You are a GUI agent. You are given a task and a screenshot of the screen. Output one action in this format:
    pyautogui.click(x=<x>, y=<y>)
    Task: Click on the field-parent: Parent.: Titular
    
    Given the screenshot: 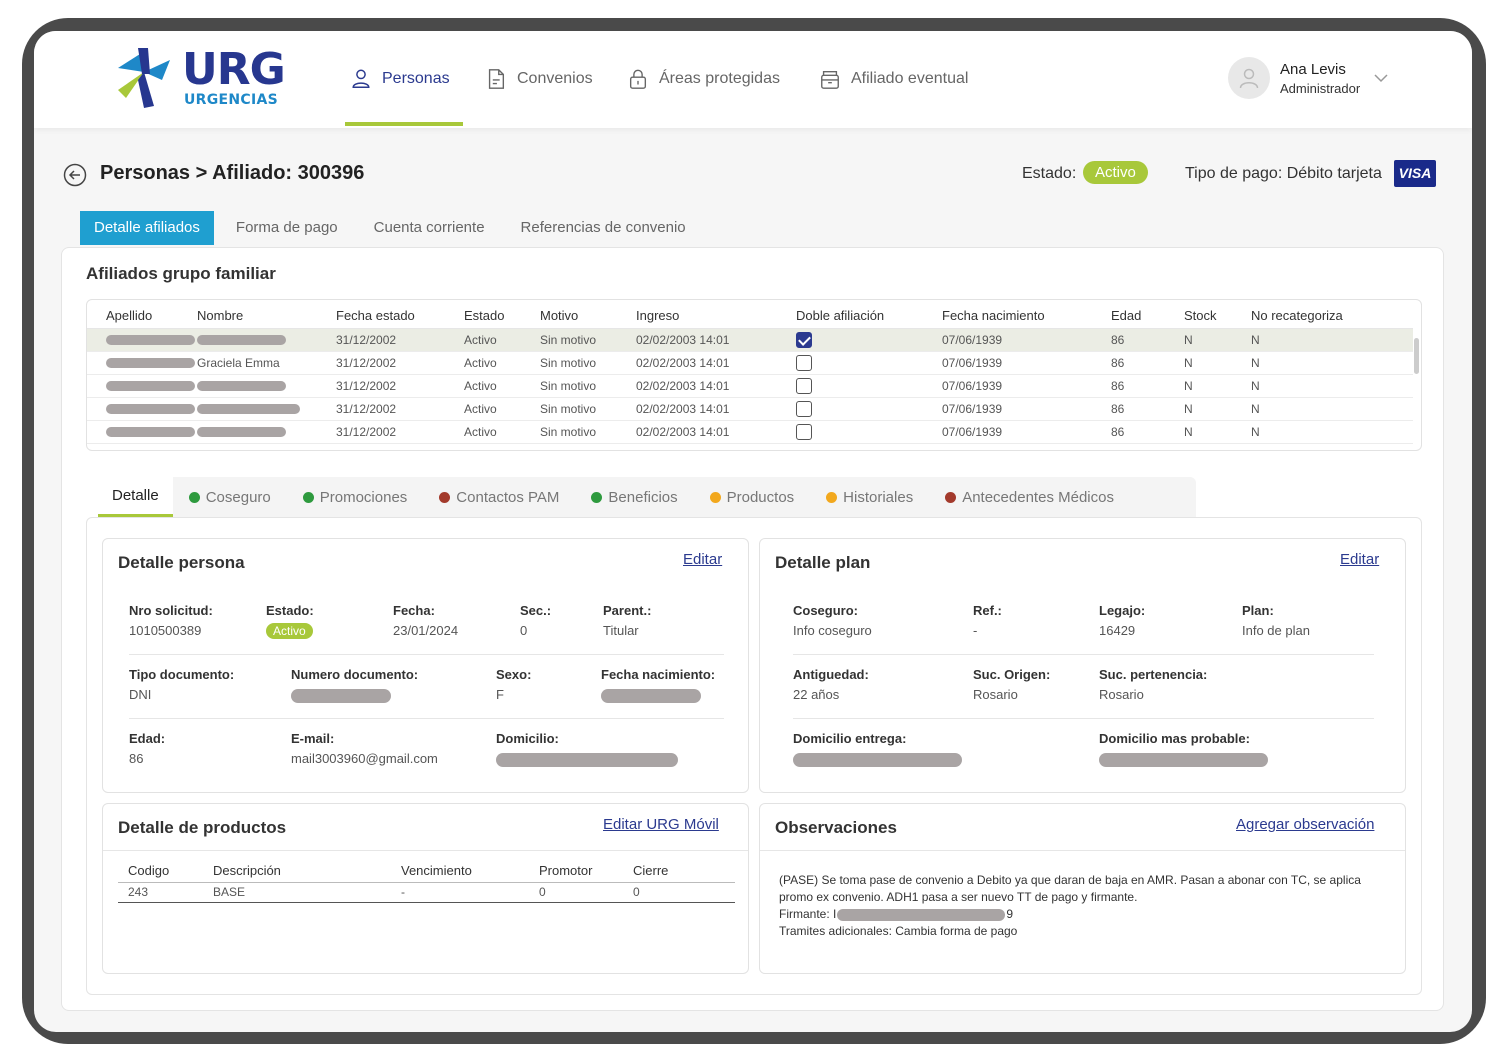 What is the action you would take?
    pyautogui.click(x=627, y=620)
    